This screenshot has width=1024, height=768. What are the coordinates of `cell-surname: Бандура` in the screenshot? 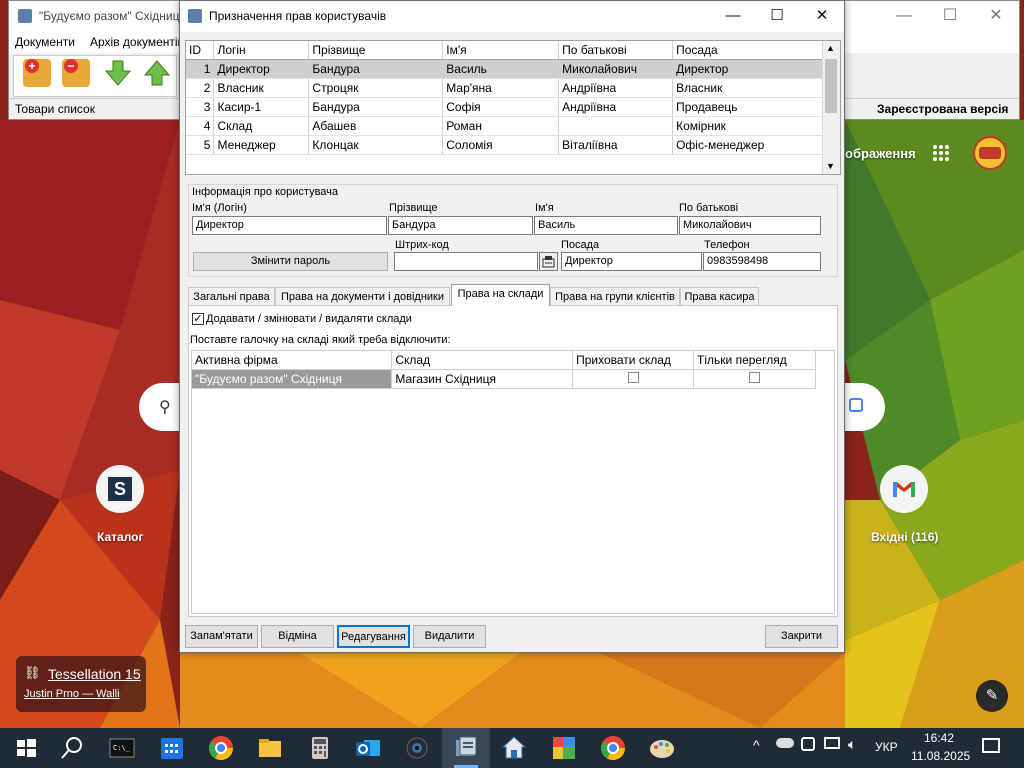 It's located at (376, 69).